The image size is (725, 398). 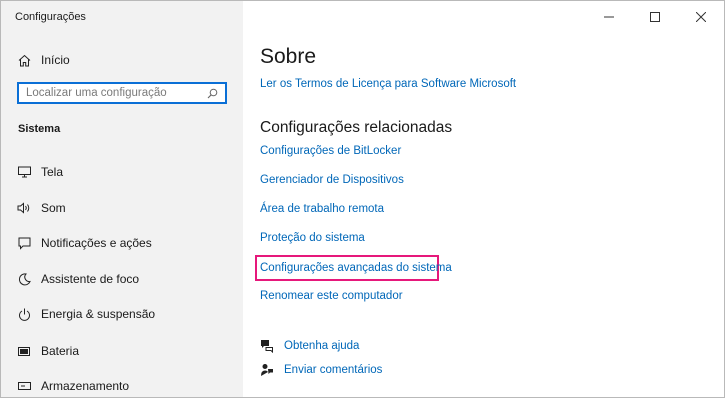 I want to click on send-feedback-link: Enviar comentários, so click(x=321, y=370).